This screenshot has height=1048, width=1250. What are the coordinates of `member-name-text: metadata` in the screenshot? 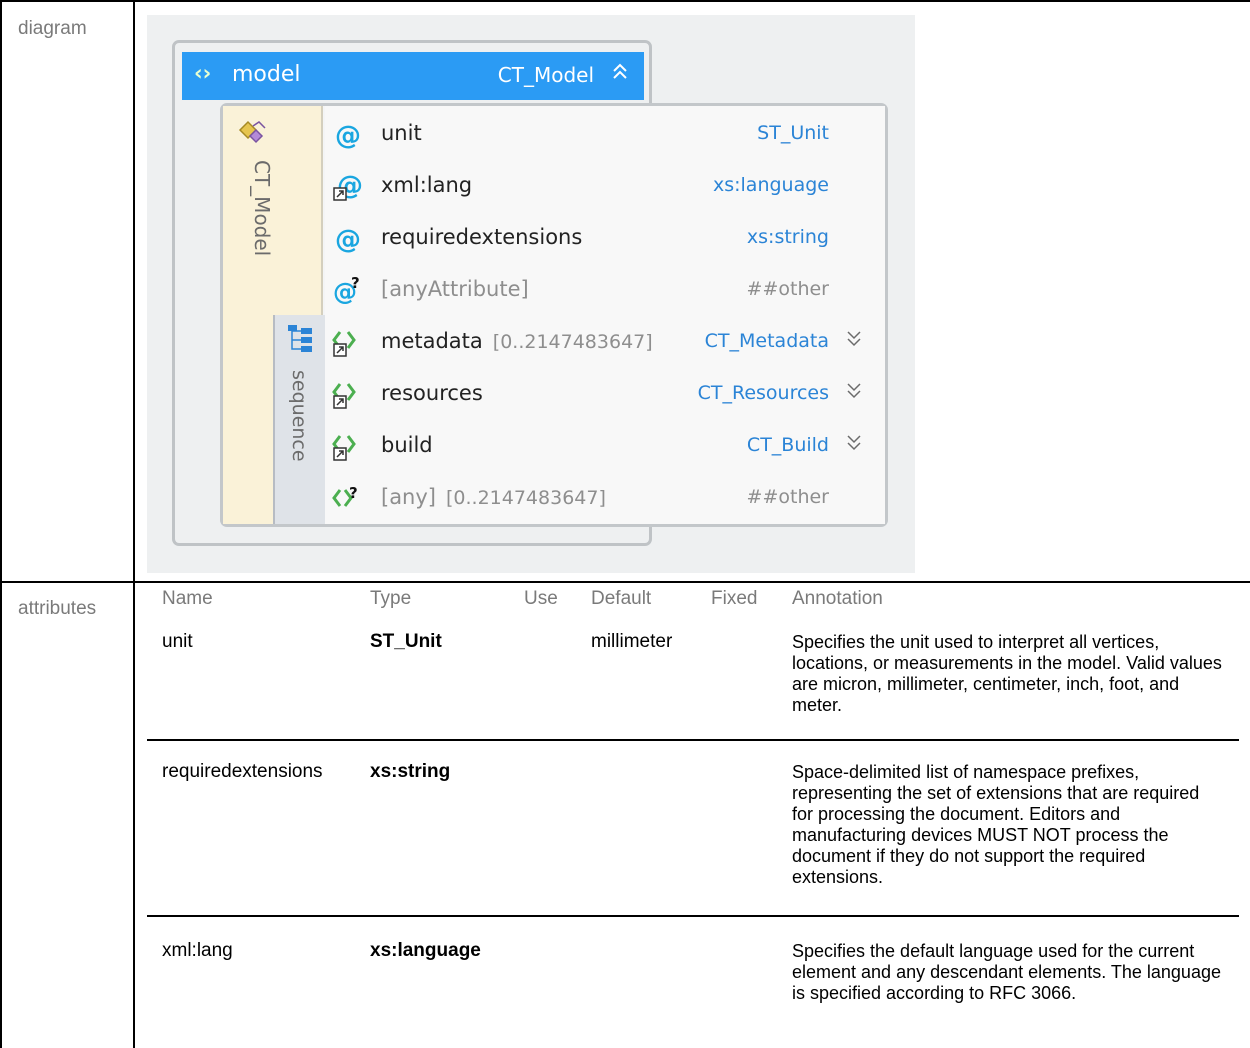 It's located at (432, 341).